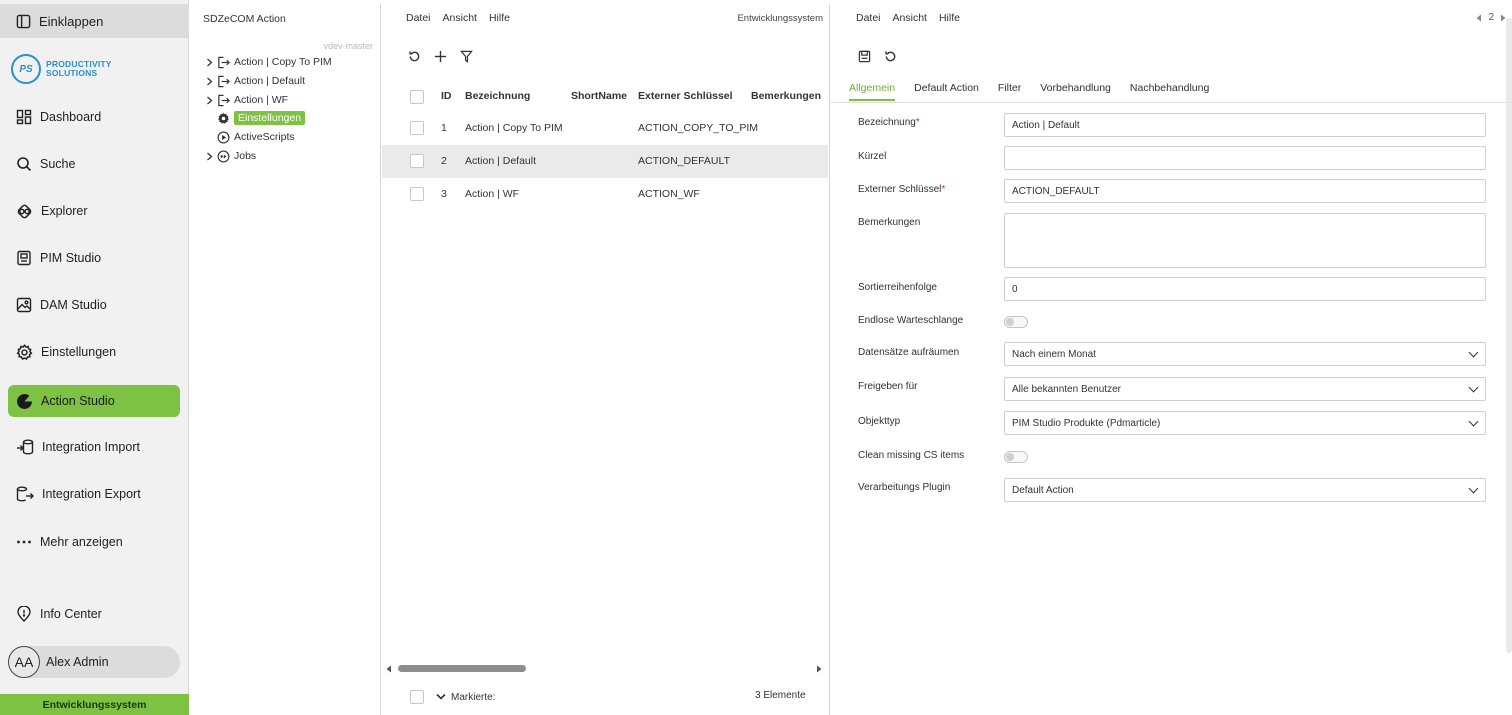 The image size is (1512, 715). I want to click on detail-toolbar, so click(877, 56).